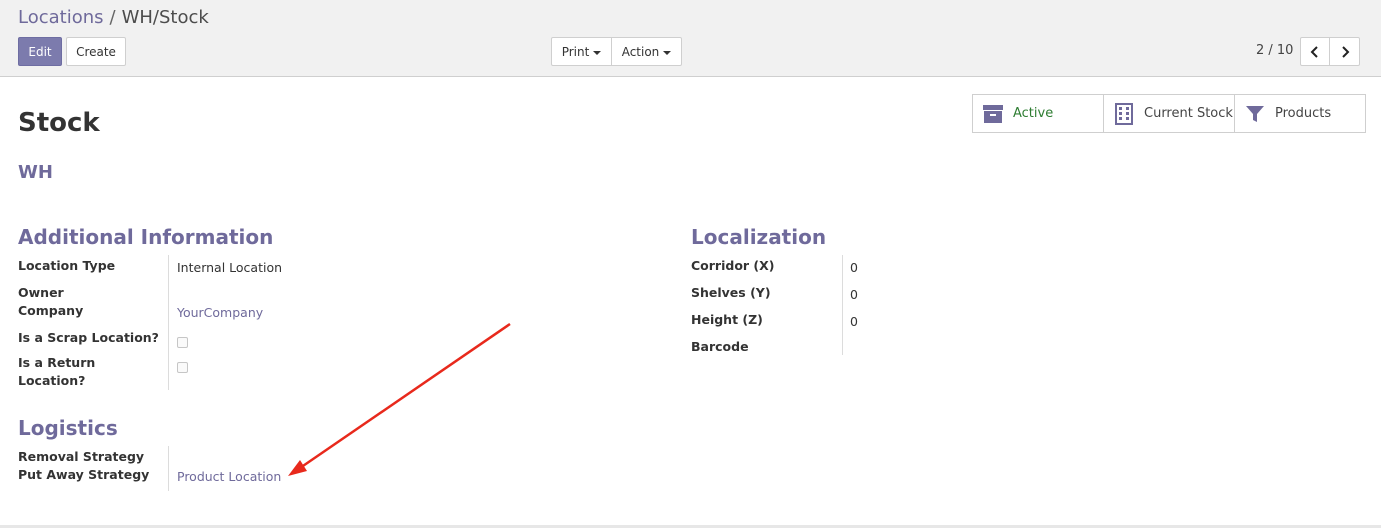  What do you see at coordinates (854, 294) in the screenshot?
I see `shelves-value: 0` at bounding box center [854, 294].